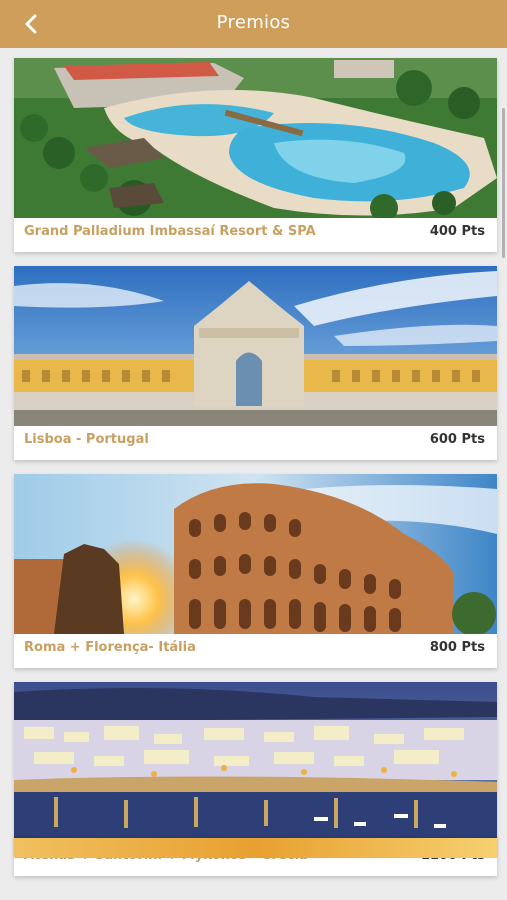 This screenshot has height=900, width=507. I want to click on prize-points: 400 Pts, so click(457, 231).